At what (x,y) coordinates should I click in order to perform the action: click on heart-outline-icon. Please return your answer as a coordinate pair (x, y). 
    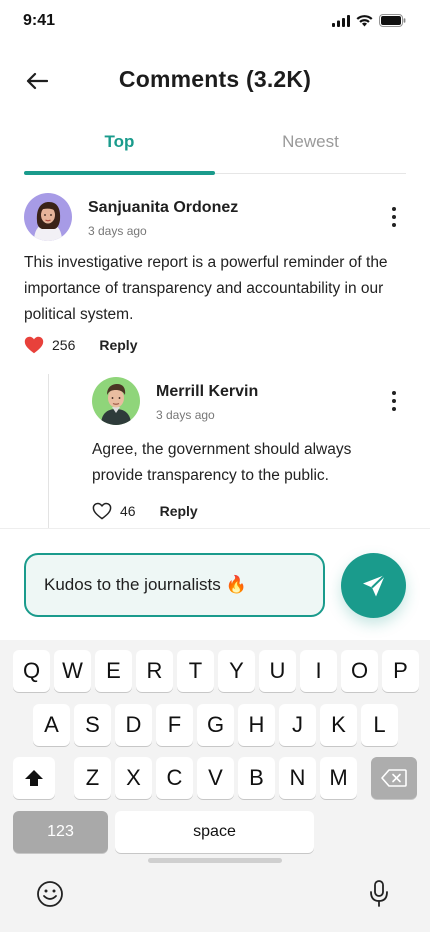
    Looking at the image, I should click on (102, 511).